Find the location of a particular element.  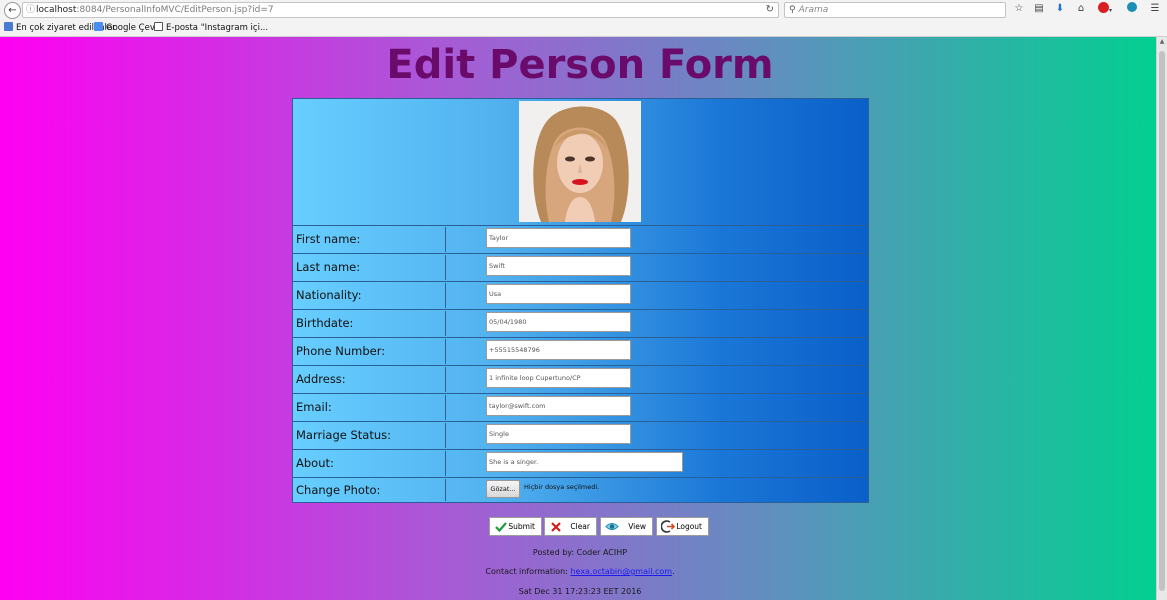

search-icon: ⚲ is located at coordinates (792, 10).